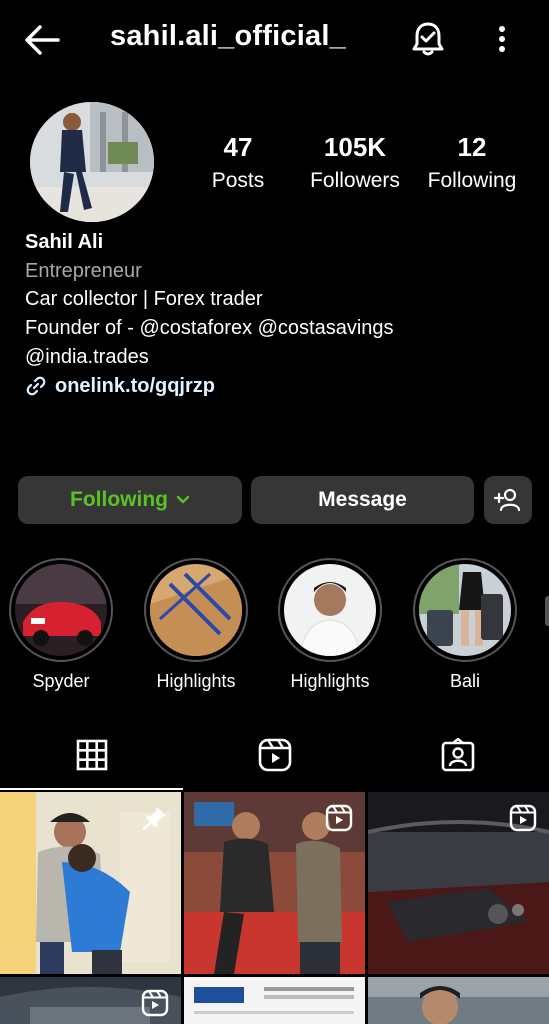 The image size is (549, 1024). I want to click on profile-tabs, so click(274, 755).